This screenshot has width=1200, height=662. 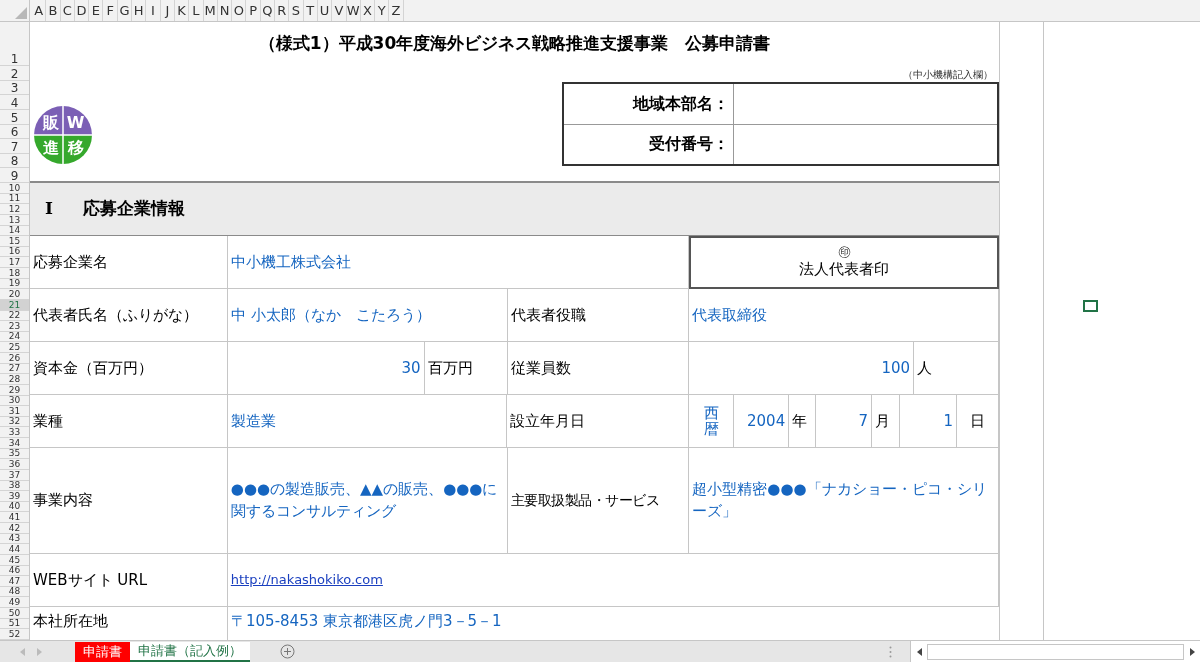 What do you see at coordinates (14, 262) in the screenshot?
I see `row-header: 17` at bounding box center [14, 262].